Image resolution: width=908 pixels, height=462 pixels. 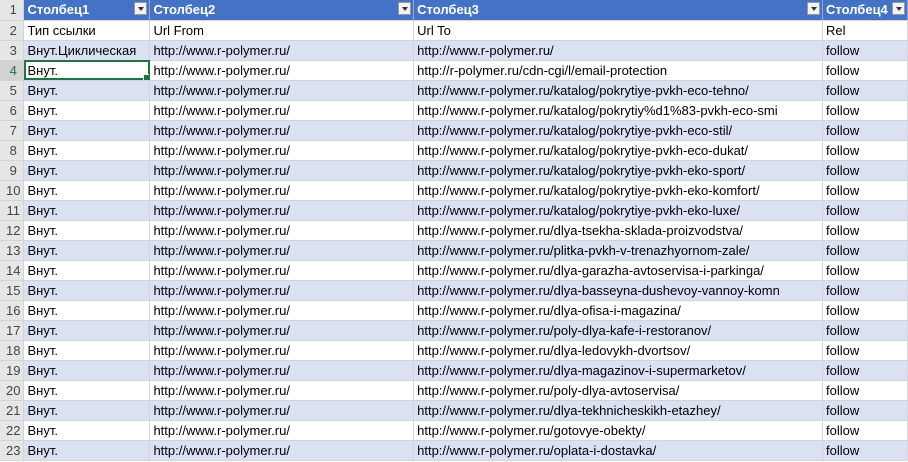 What do you see at coordinates (12, 410) in the screenshot?
I see `row-number: 21` at bounding box center [12, 410].